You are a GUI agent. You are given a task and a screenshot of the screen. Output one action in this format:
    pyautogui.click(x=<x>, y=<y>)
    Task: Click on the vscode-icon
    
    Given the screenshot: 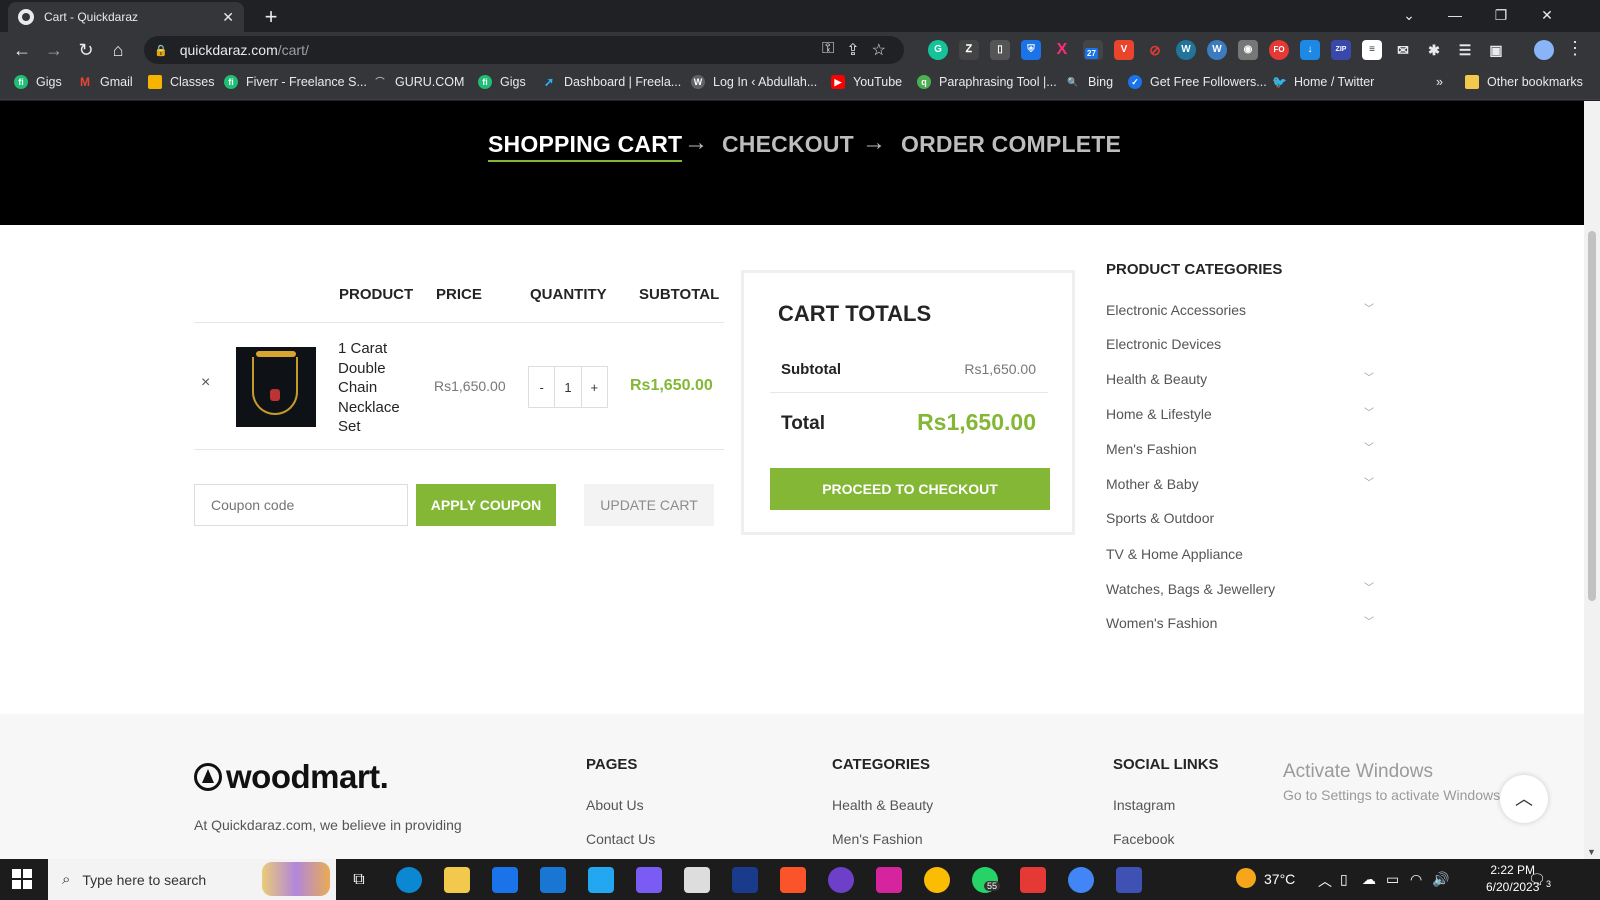 What is the action you would take?
    pyautogui.click(x=601, y=880)
    